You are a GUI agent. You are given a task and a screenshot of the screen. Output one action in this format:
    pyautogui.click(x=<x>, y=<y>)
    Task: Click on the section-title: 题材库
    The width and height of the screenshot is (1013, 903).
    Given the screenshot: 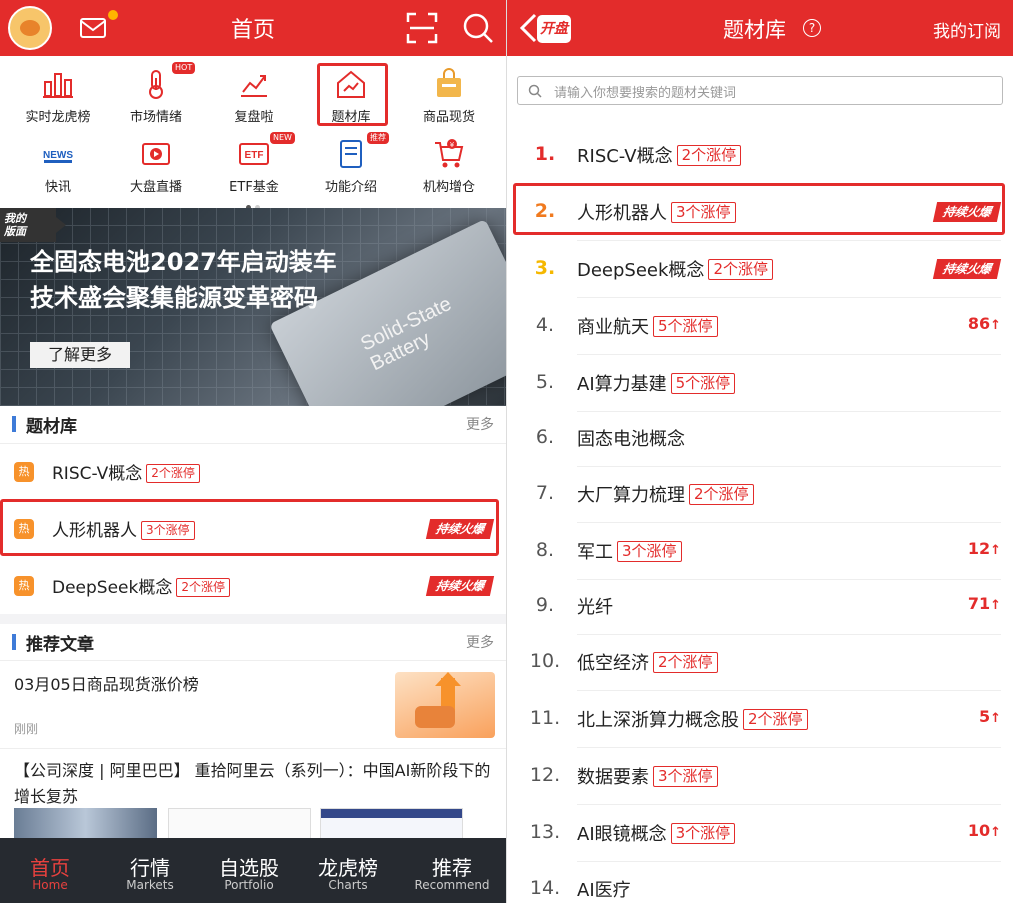 What is the action you would take?
    pyautogui.click(x=51, y=427)
    